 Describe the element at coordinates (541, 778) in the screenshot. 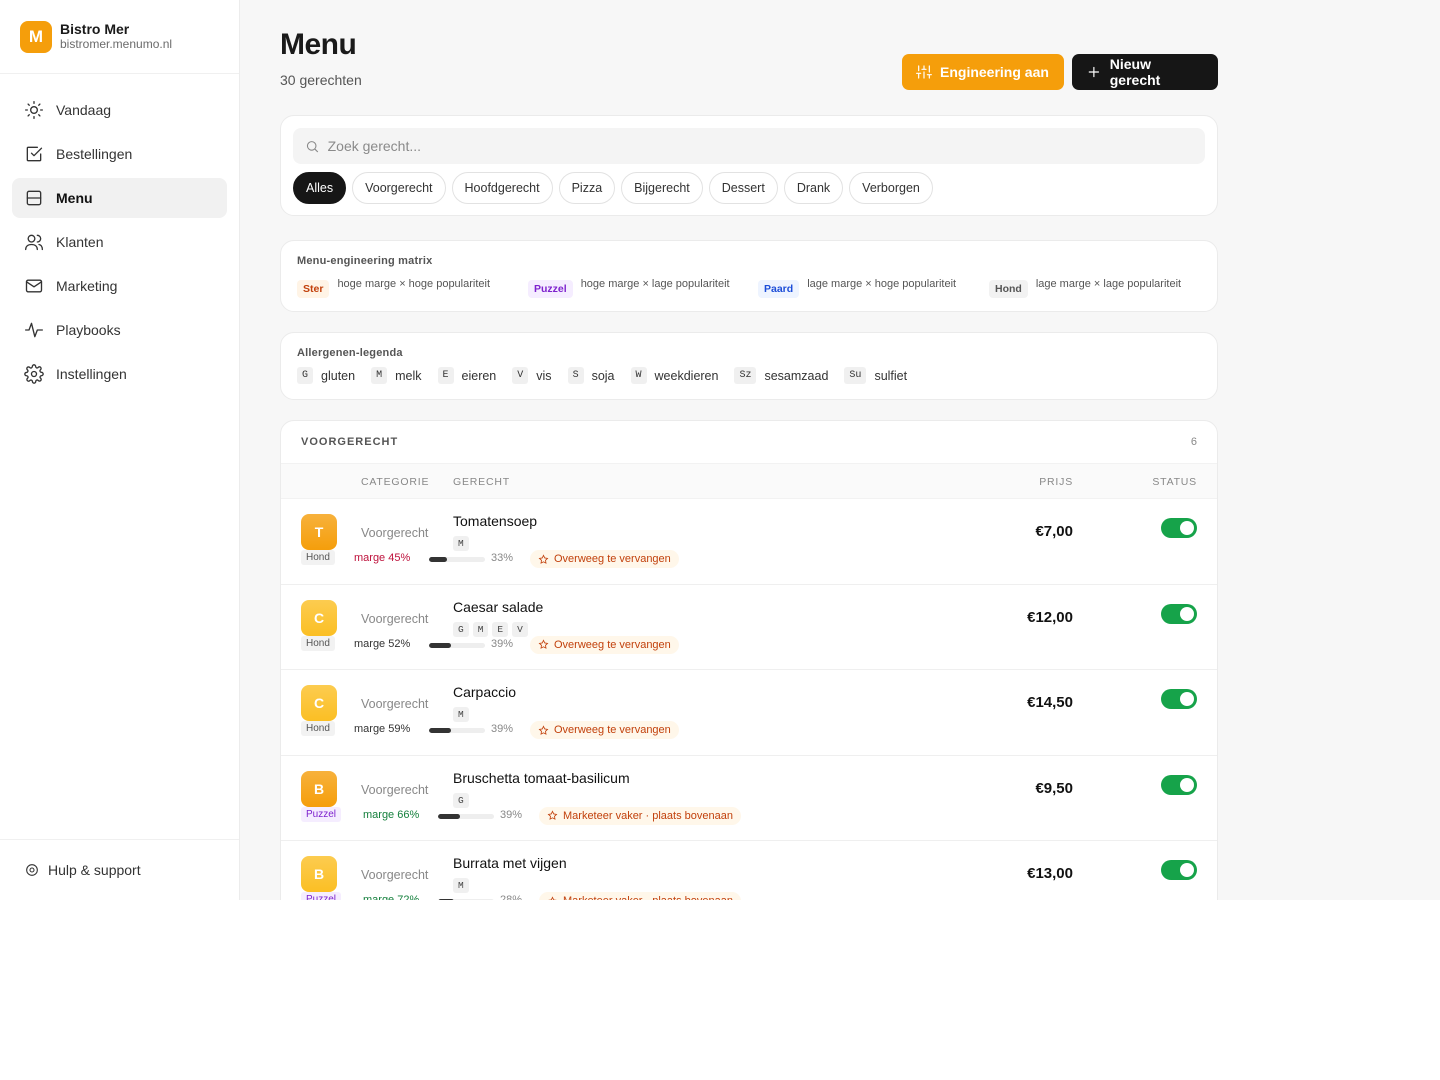

I see `dish-name: Bruschetta tomaat-basilicum` at that location.